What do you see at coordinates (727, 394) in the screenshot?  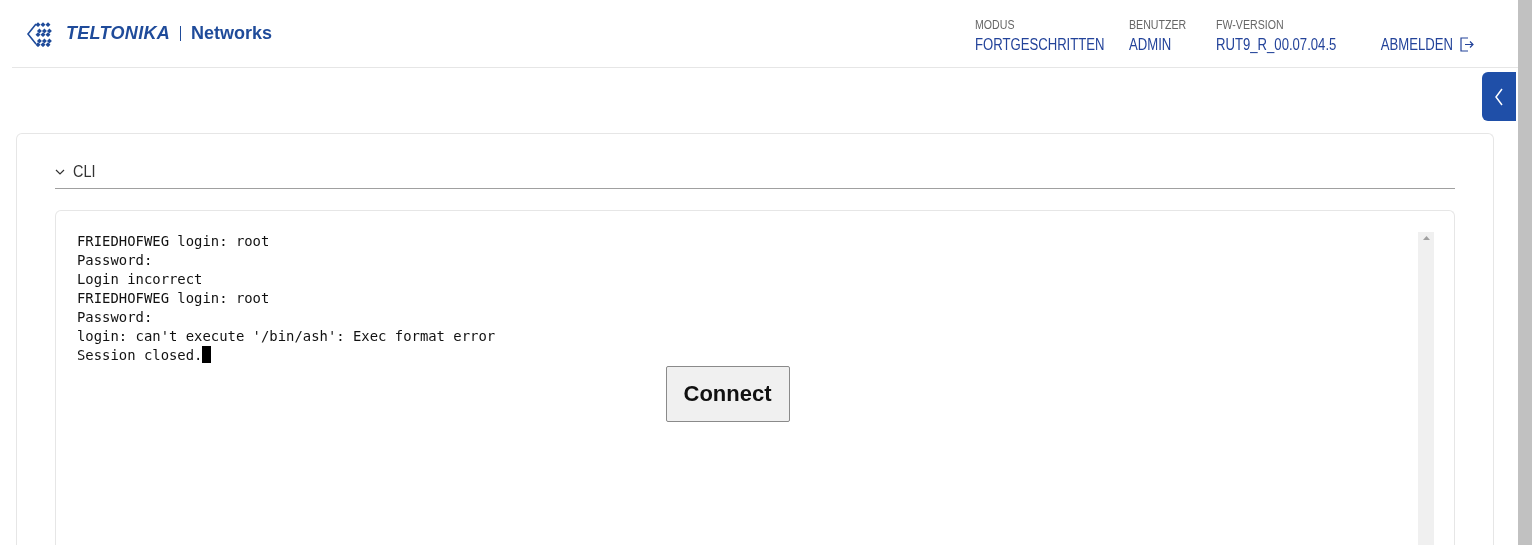 I see `connect-button: Connect` at bounding box center [727, 394].